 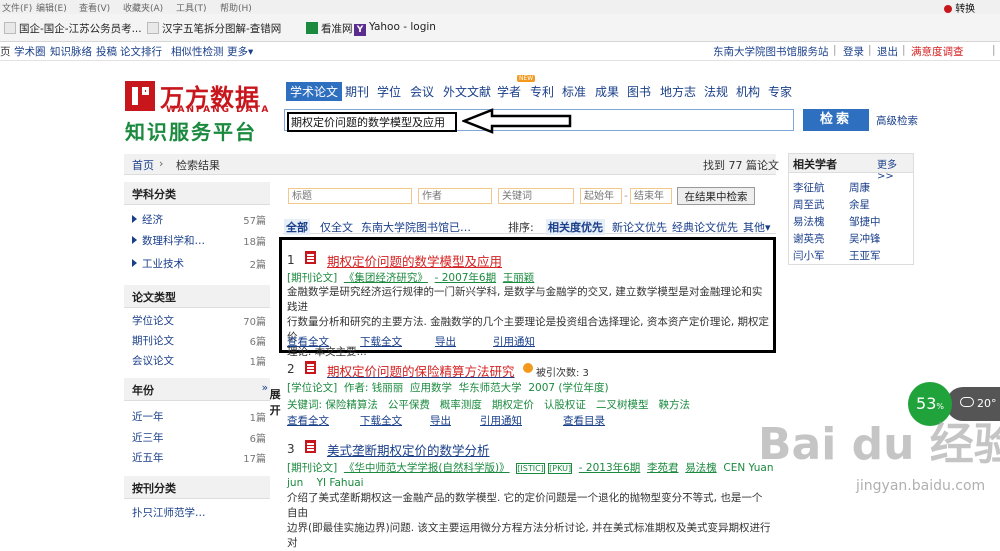 I want to click on convert-button: 转换, so click(x=959, y=7).